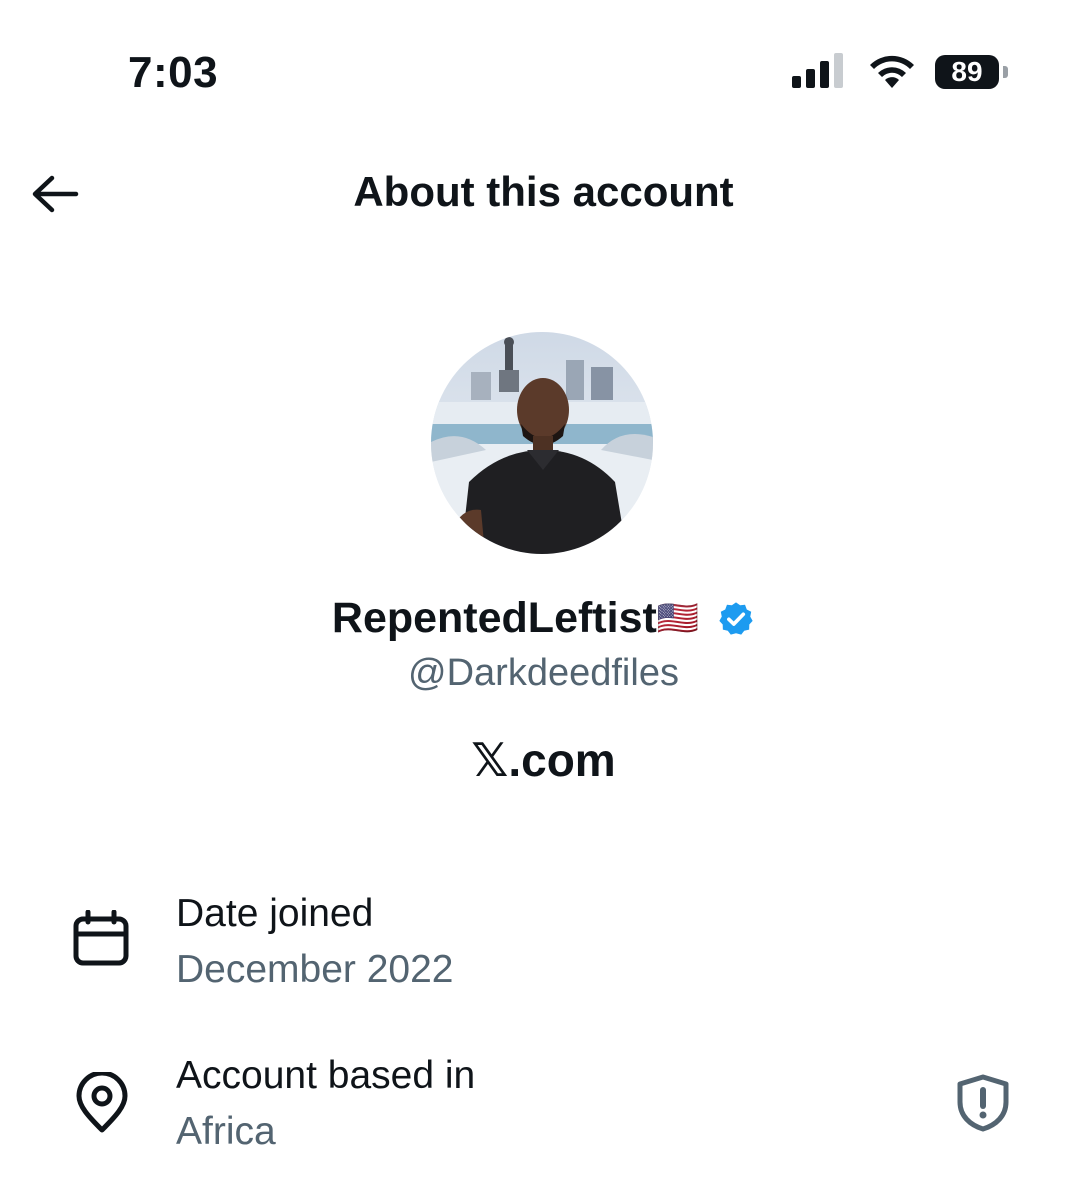 This screenshot has height=1200, width=1087. I want to click on account-location-value: Africa, so click(226, 1131).